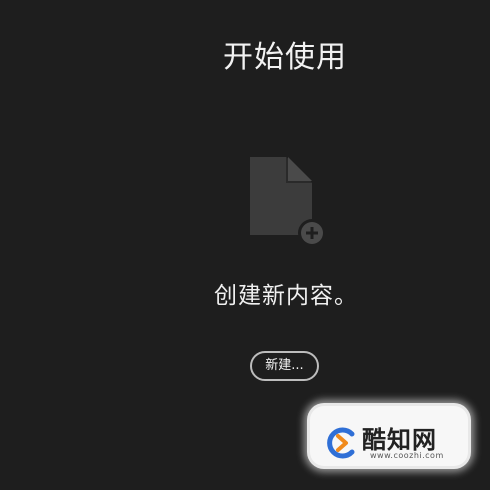 The height and width of the screenshot is (490, 490). I want to click on watermark-url: www.coozhi.com, so click(407, 455).